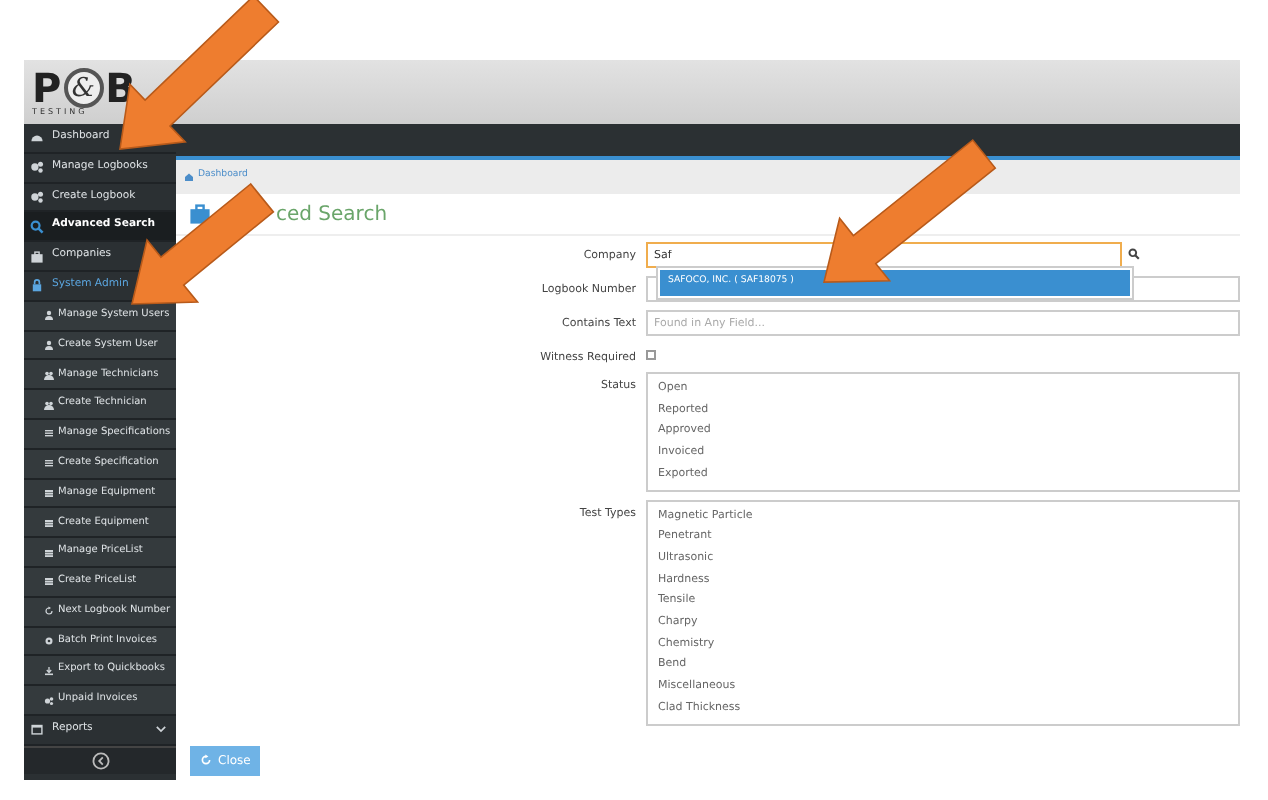  I want to click on lock-icon, so click(37, 285).